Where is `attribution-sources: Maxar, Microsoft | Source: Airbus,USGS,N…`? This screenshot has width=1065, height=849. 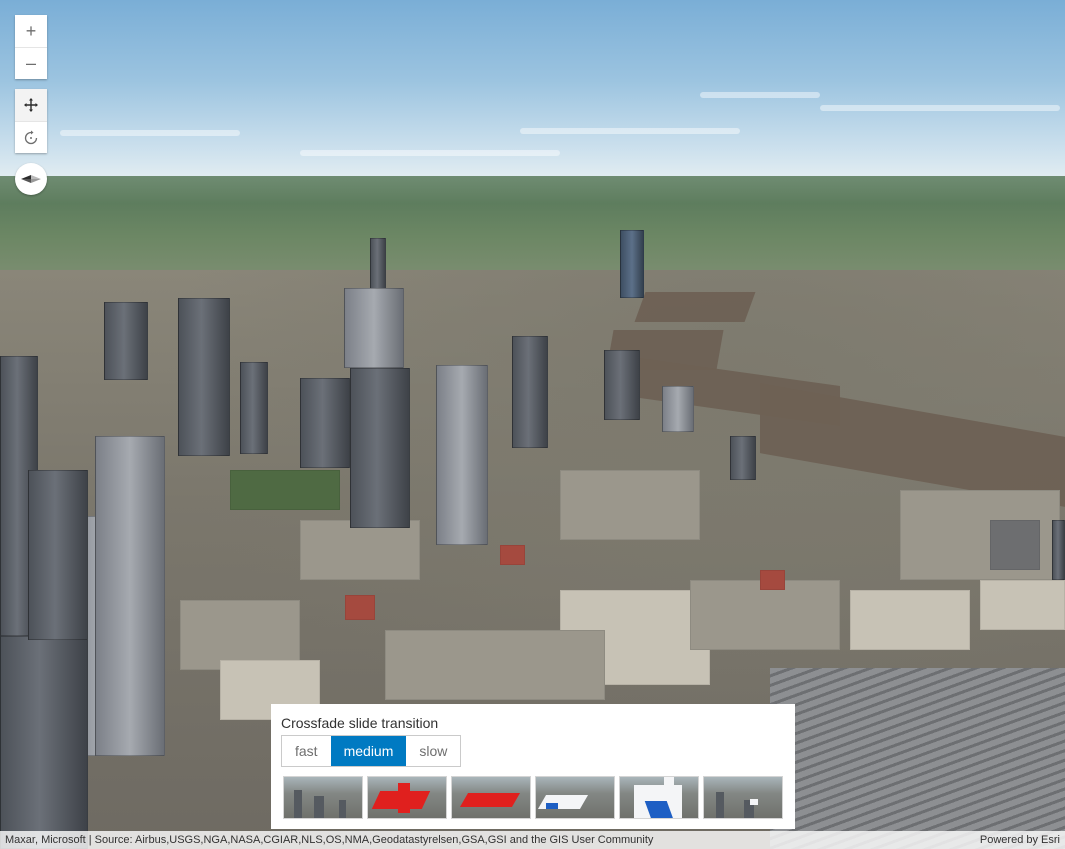
attribution-sources: Maxar, Microsoft | Source: Airbus,USGS,N… is located at coordinates (329, 840).